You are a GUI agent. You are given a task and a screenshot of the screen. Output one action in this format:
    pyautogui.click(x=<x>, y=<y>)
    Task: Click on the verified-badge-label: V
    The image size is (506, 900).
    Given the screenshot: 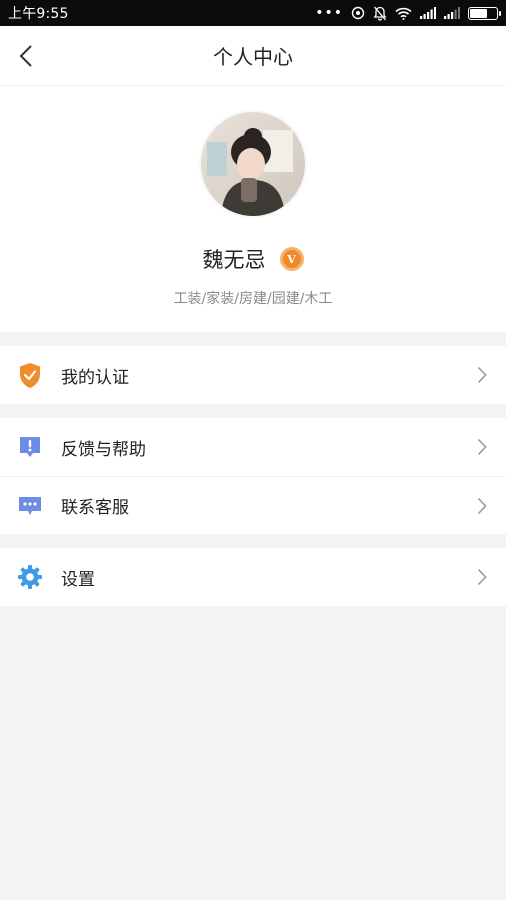 What is the action you would take?
    pyautogui.click(x=291, y=259)
    